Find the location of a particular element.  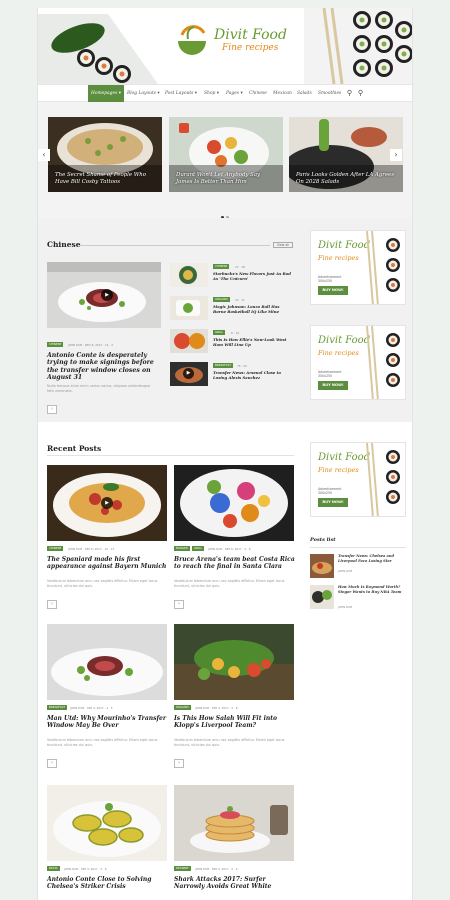

post-4-meta: JOHN DOE · SEP 4, 2017 · 2 · 8 is located at coordinates (216, 708).